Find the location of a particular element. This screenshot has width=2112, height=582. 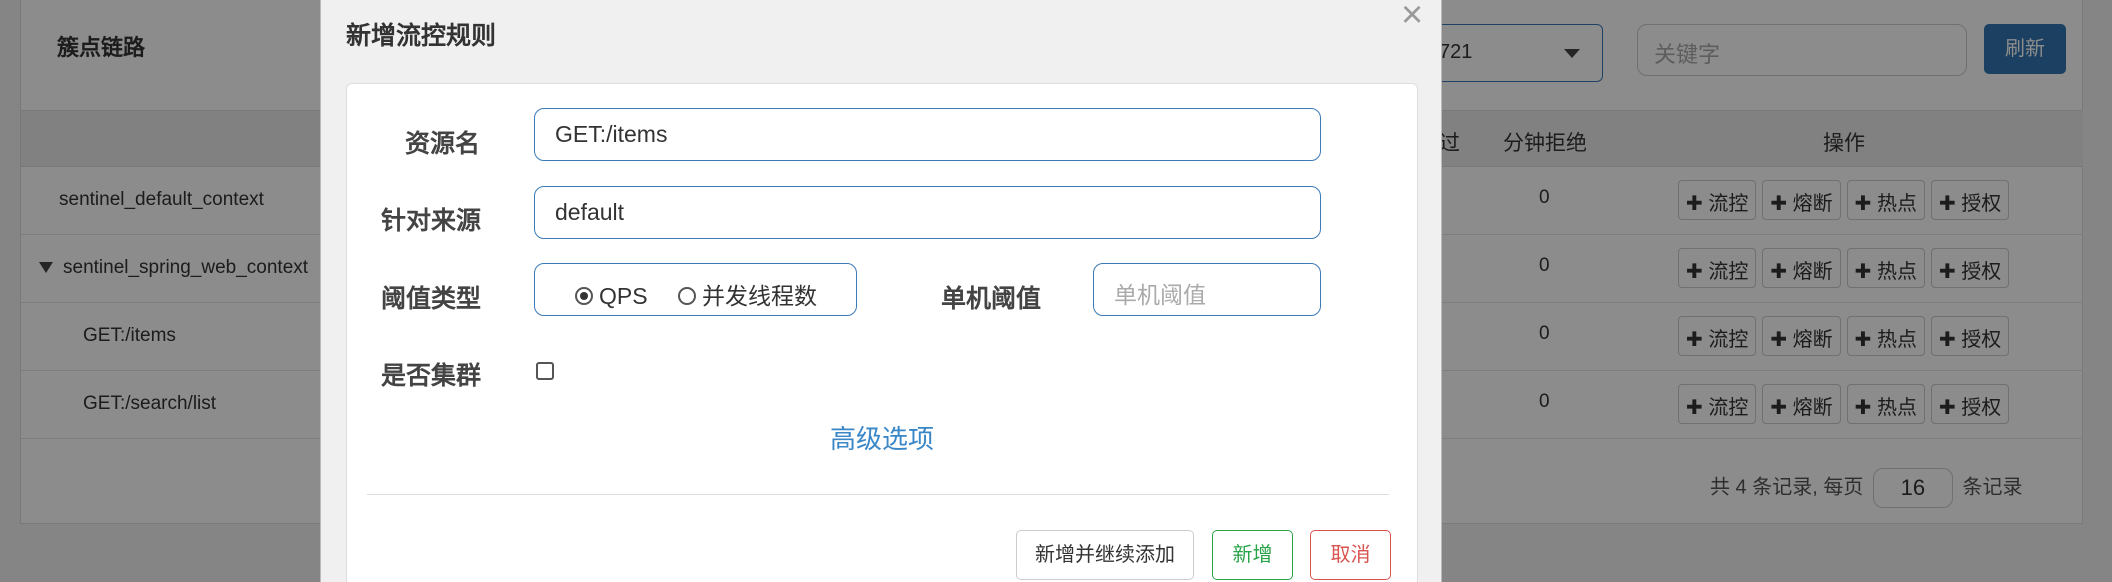

dialog-title: 新增流控规则 is located at coordinates (421, 36).